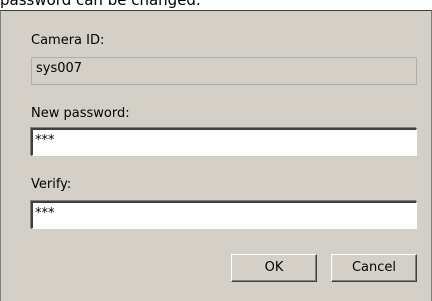  What do you see at coordinates (68, 40) in the screenshot?
I see `camera-id-label: Camera ID:` at bounding box center [68, 40].